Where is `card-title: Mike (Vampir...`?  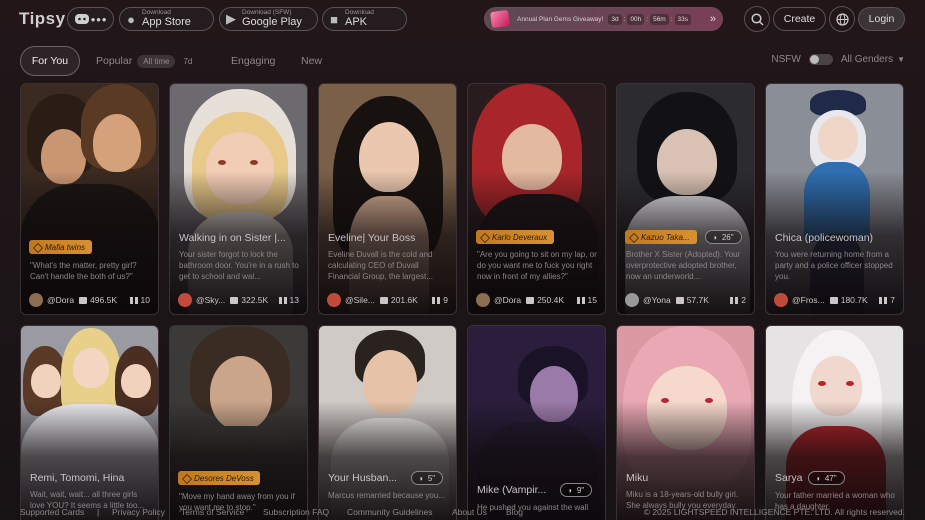
card-title: Mike (Vampir... is located at coordinates (512, 490).